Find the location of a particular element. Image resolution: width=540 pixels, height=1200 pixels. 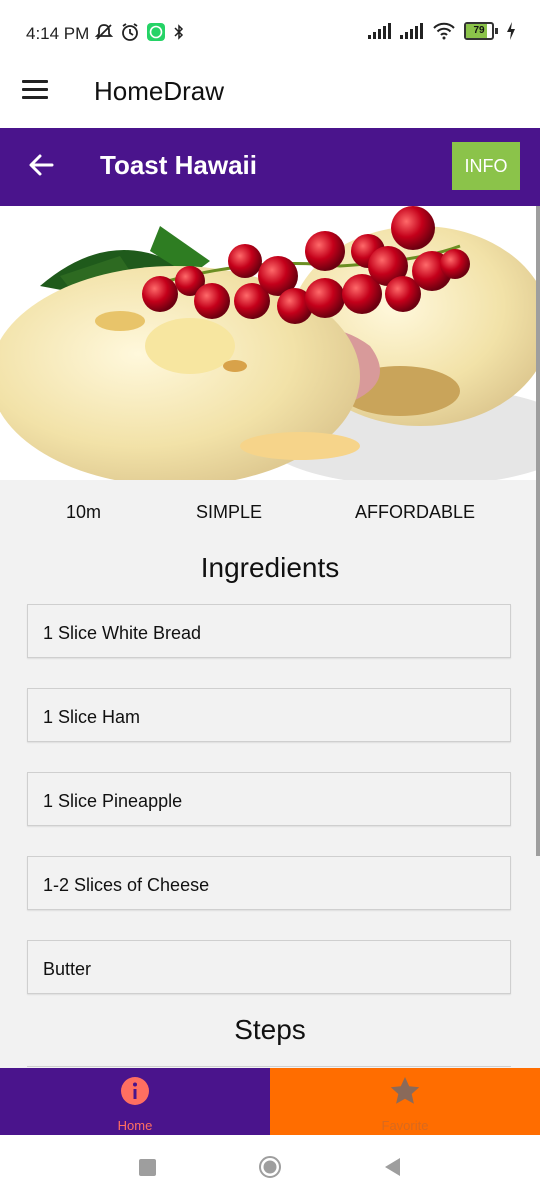

recipe-meta: 10m SIMPLE AFFORDABLE is located at coordinates (270, 517).